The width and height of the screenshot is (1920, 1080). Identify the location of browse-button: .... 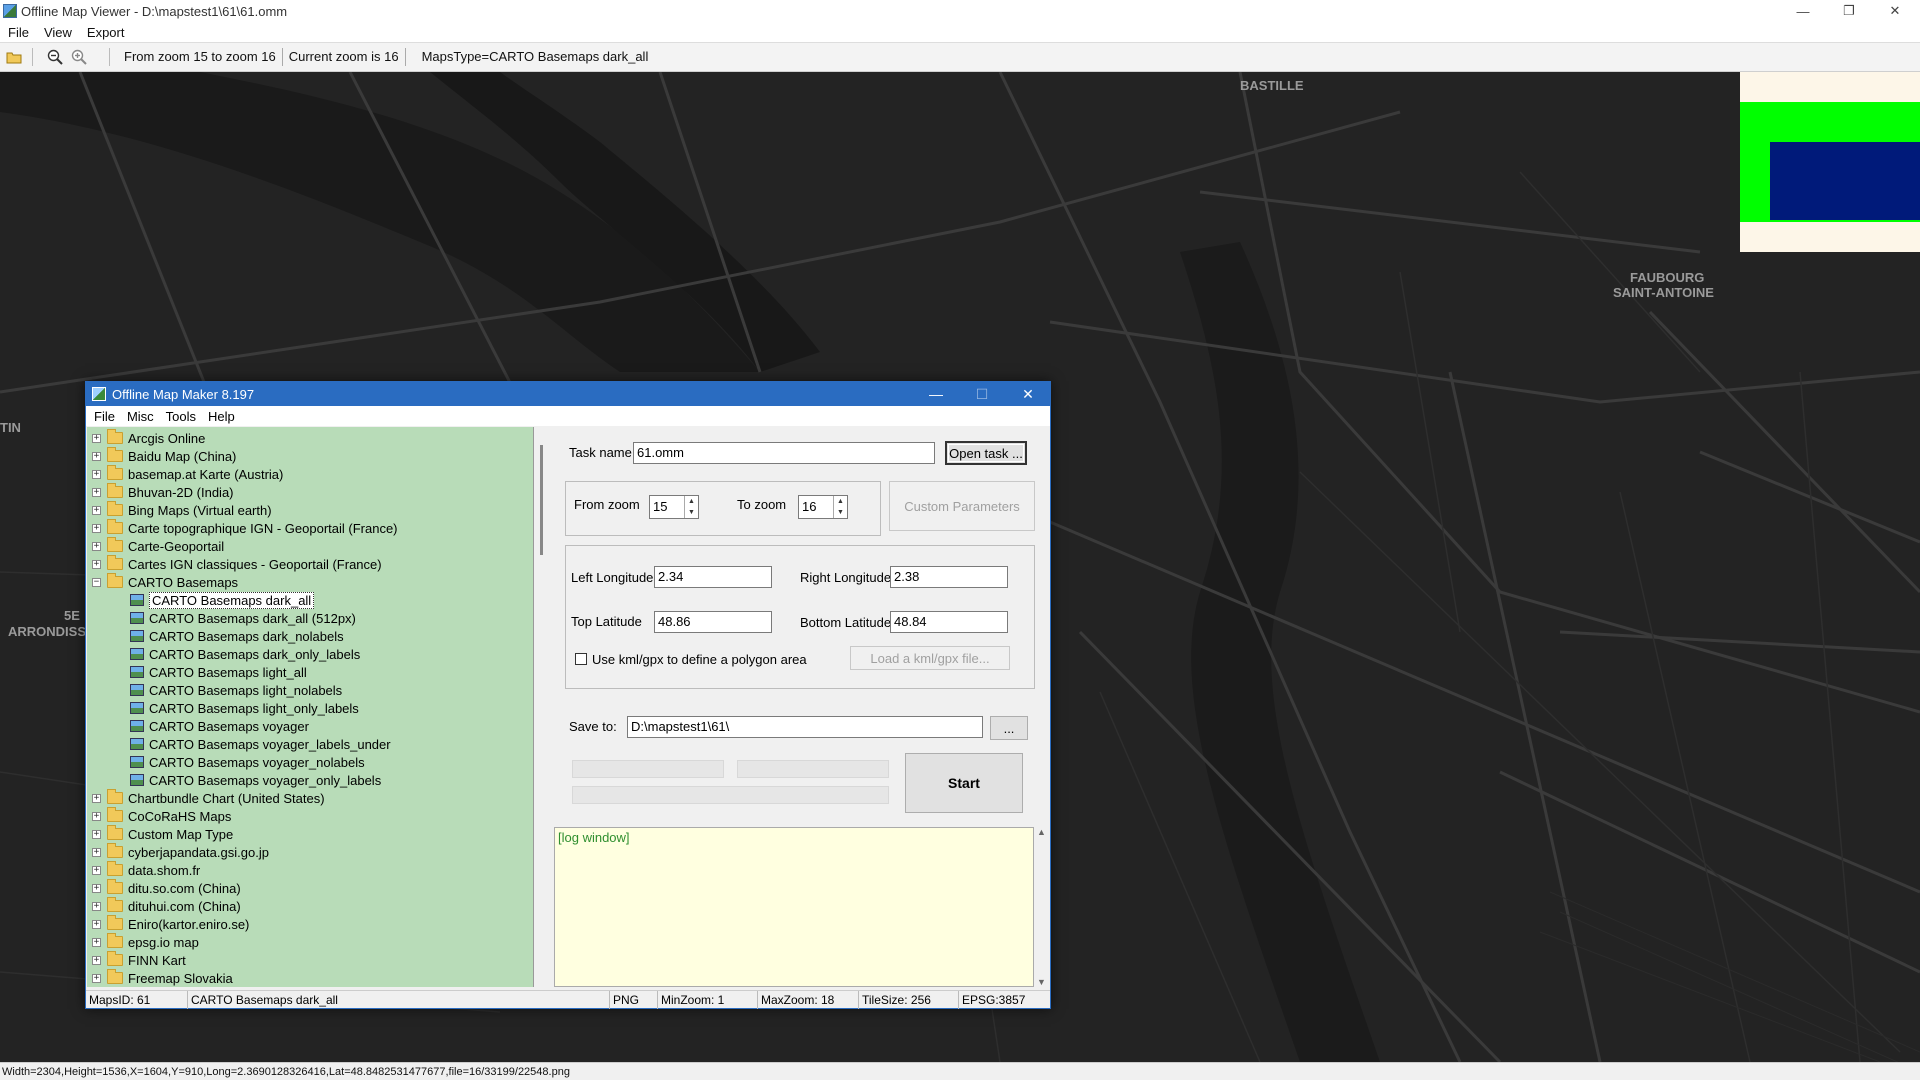
(1009, 728).